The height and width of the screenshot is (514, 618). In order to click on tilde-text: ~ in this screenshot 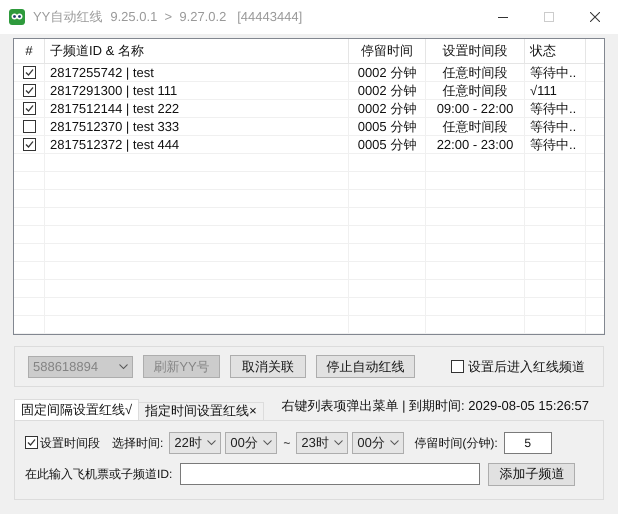, I will do `click(286, 443)`.